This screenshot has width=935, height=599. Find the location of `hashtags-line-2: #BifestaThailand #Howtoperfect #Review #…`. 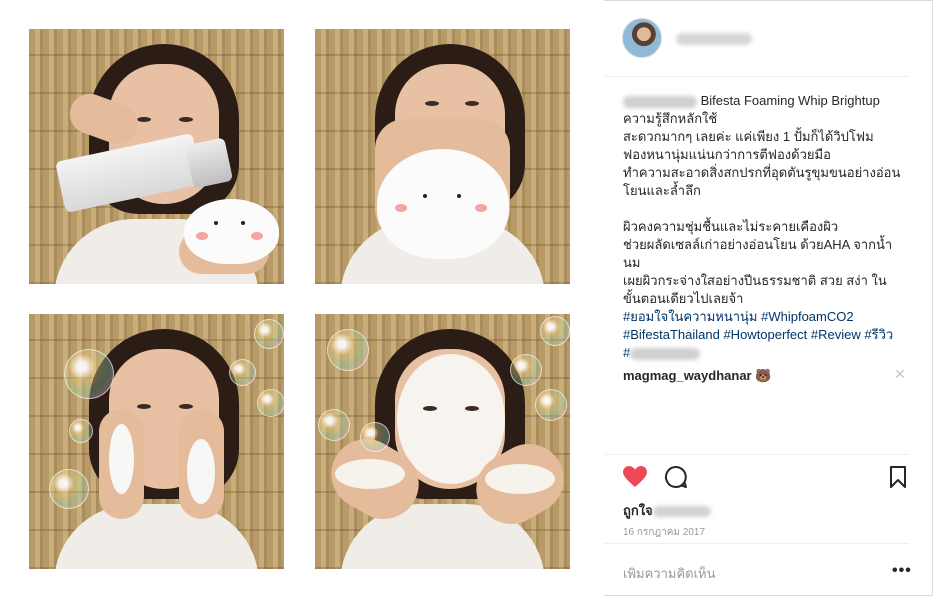

hashtags-line-2: #BifestaThailand #Howtoperfect #Review #… is located at coordinates (758, 334).